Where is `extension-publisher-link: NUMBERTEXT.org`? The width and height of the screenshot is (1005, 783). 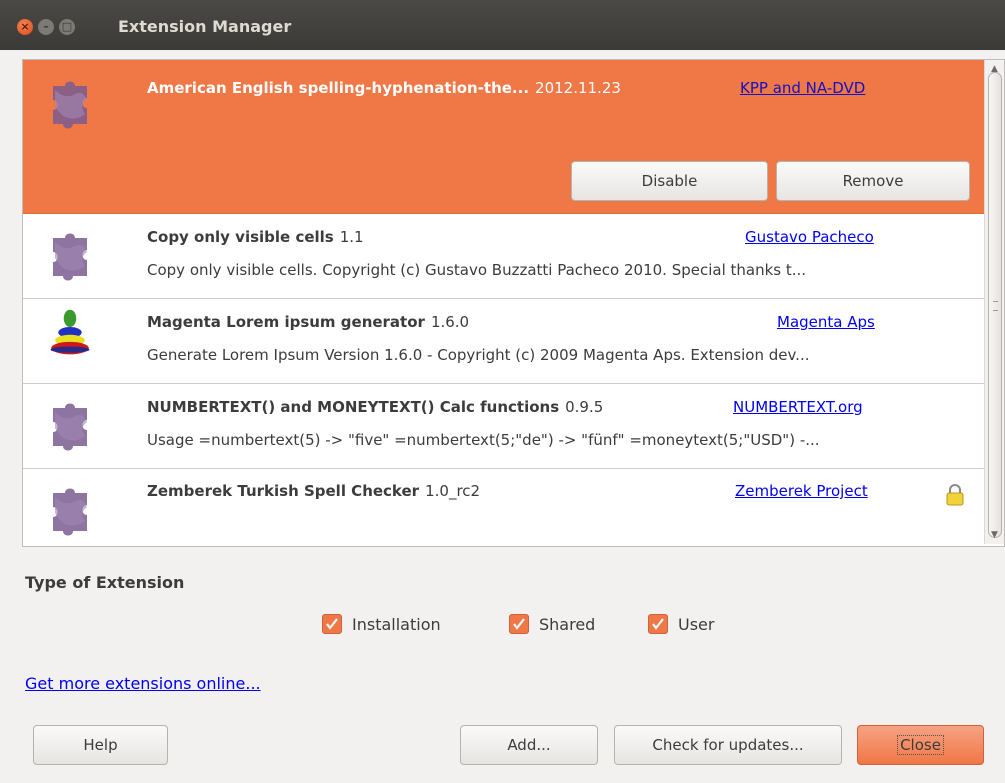
extension-publisher-link: NUMBERTEXT.org is located at coordinates (798, 407).